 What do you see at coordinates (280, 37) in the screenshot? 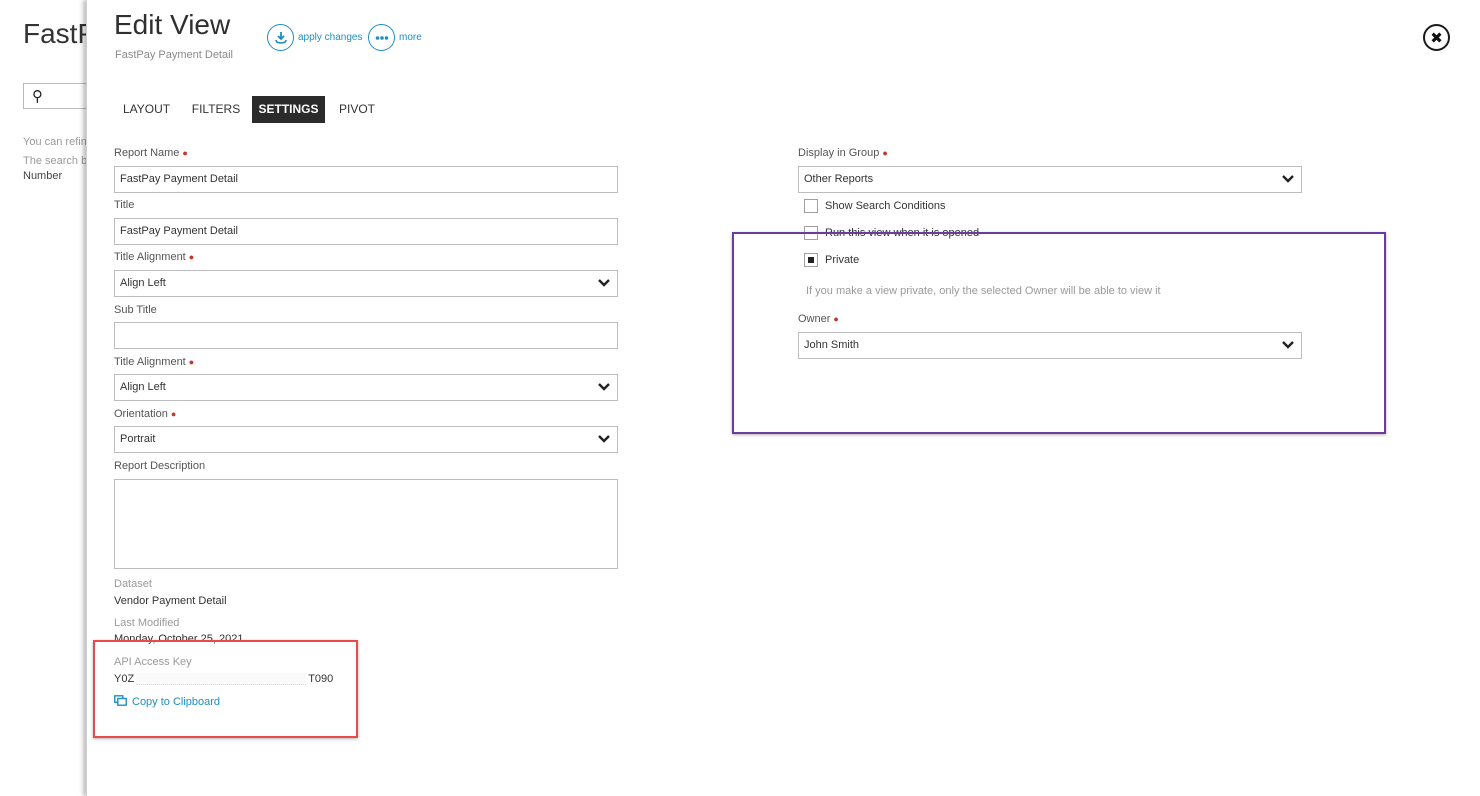
I see `download-icon` at bounding box center [280, 37].